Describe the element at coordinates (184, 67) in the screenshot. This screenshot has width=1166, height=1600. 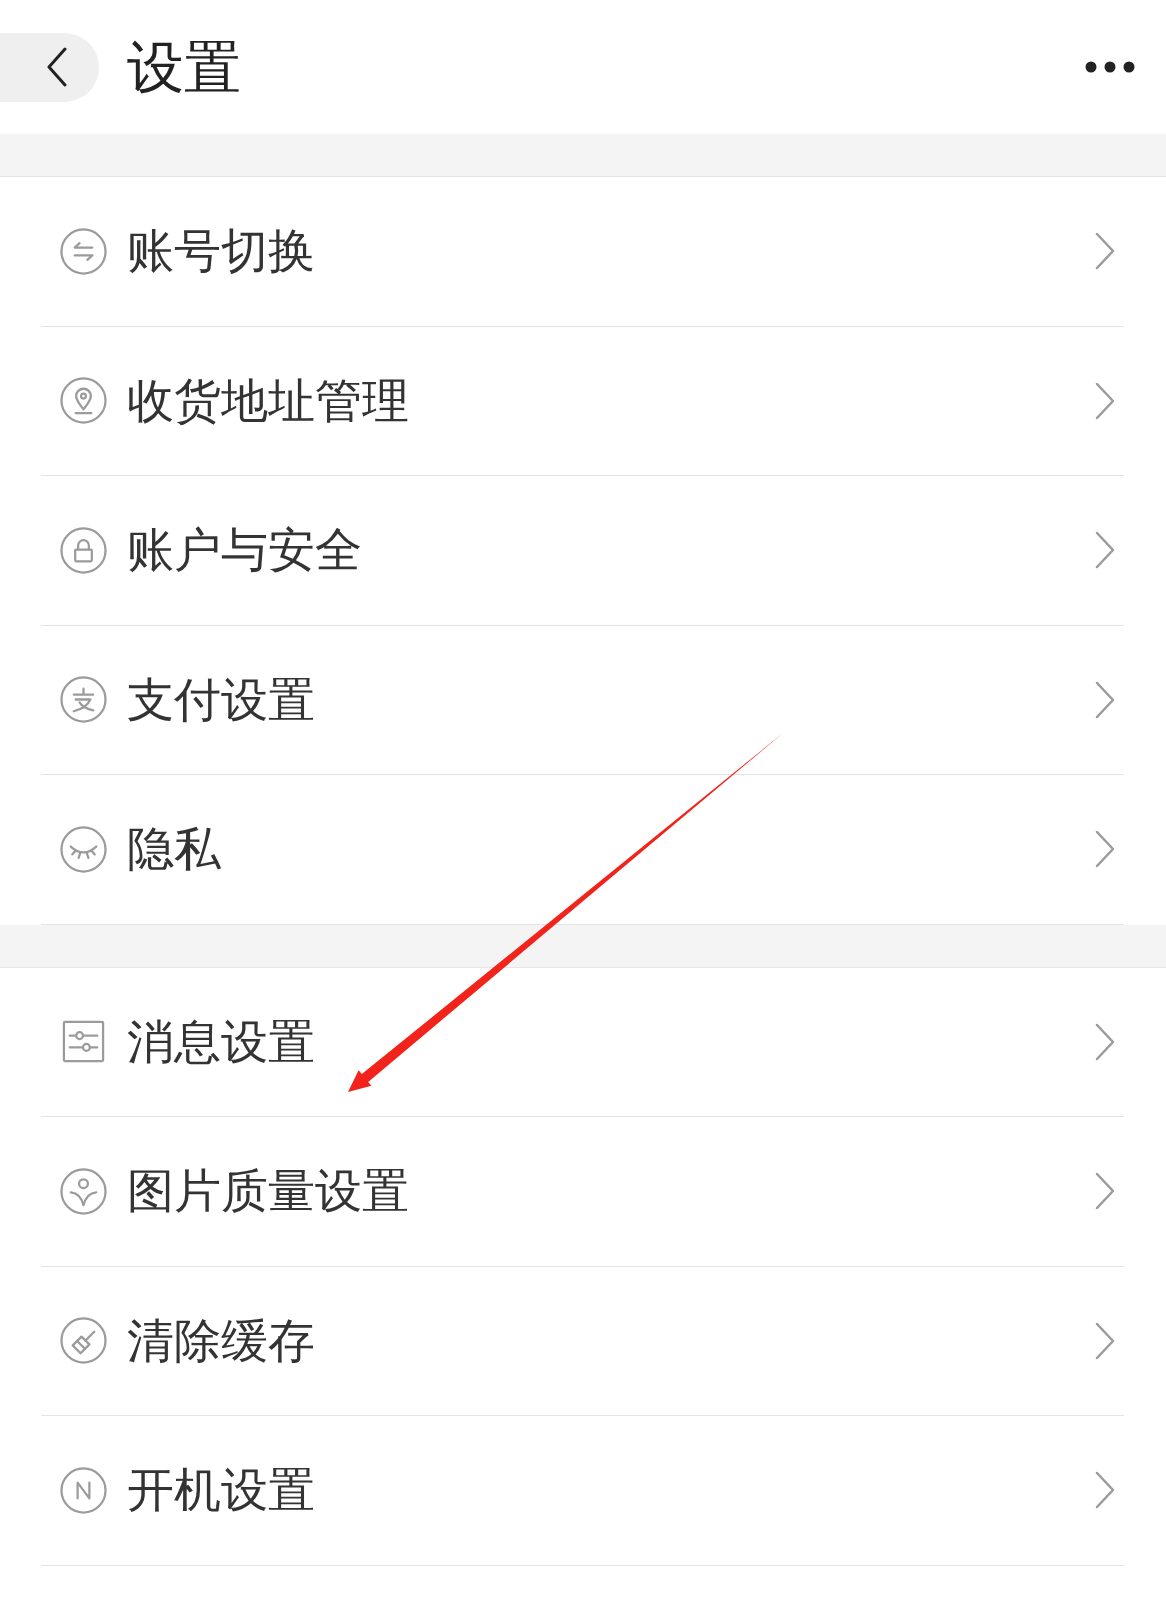
I see `page-title: 设置` at that location.